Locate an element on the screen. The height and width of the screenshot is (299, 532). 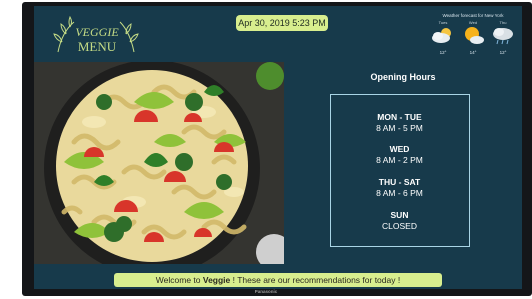
hours-row: MON - TUE 8 AM - 5 PM is located at coordinates (399, 123).